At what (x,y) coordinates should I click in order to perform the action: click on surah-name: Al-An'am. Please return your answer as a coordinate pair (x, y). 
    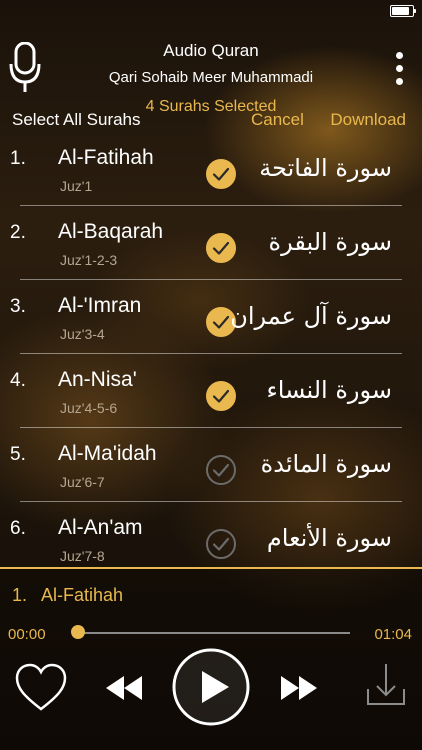
    Looking at the image, I should click on (100, 527).